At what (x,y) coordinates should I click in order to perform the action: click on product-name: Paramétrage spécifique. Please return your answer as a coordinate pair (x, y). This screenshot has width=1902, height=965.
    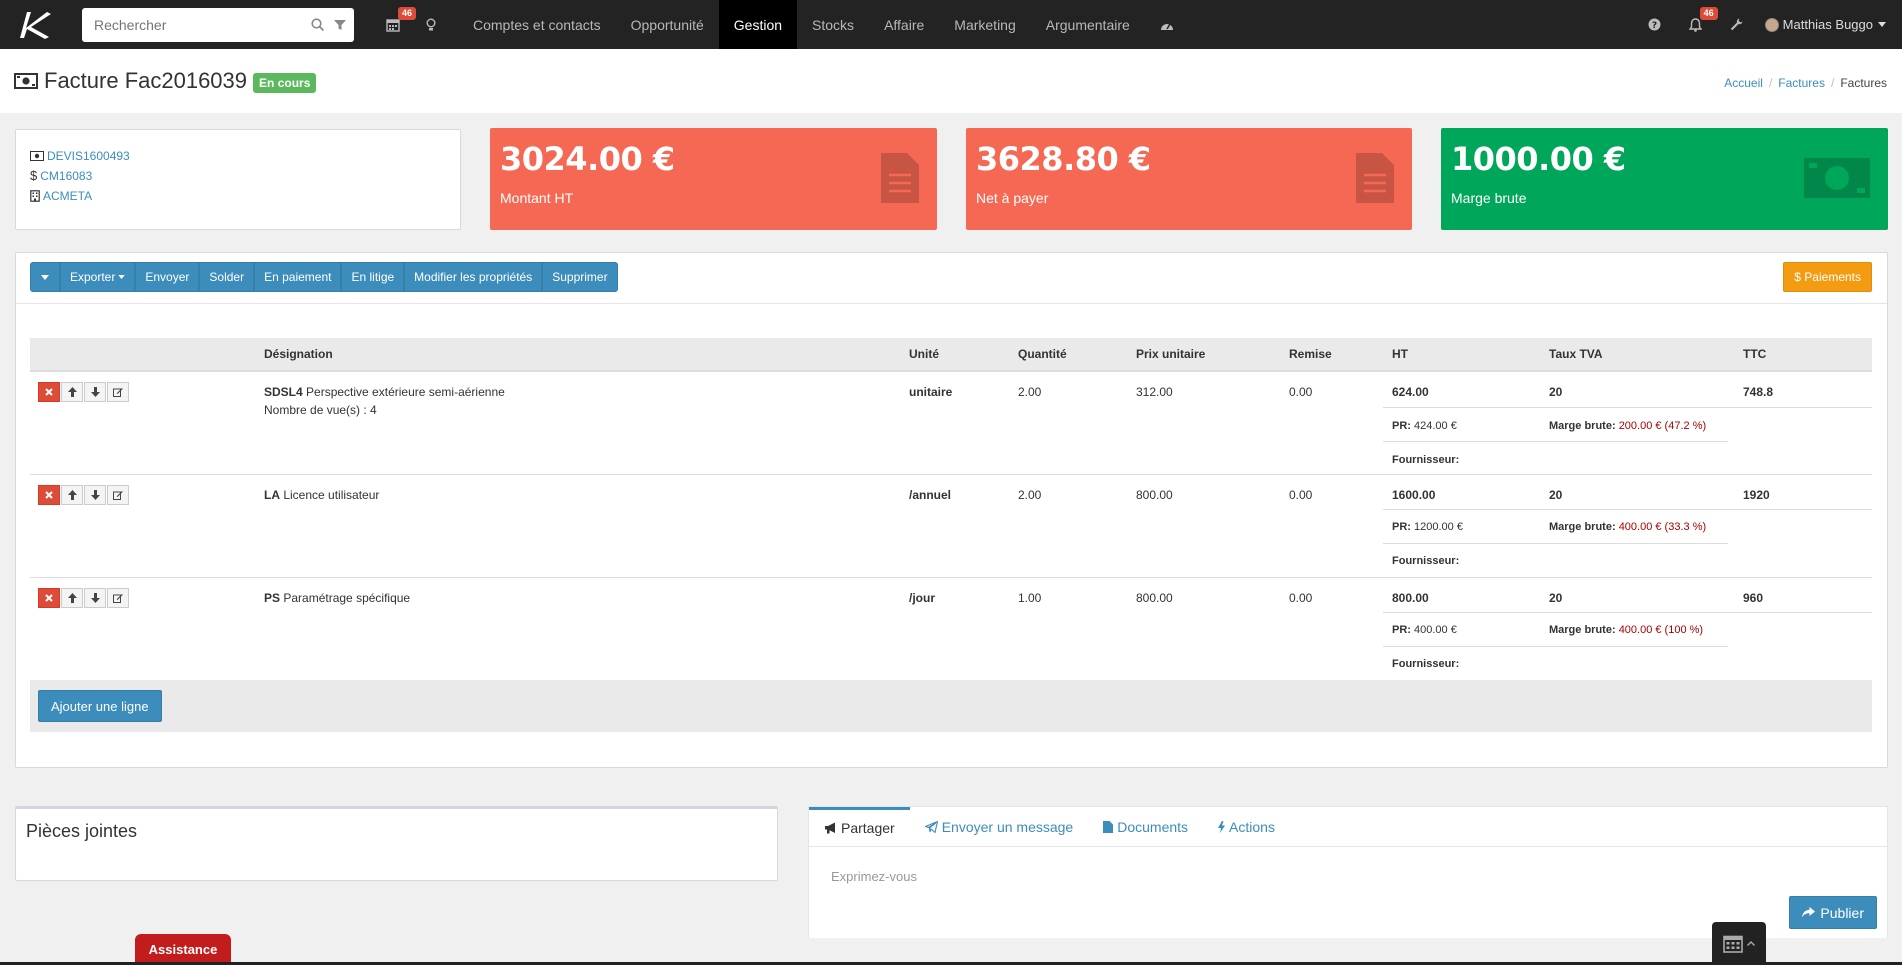
    Looking at the image, I should click on (347, 598).